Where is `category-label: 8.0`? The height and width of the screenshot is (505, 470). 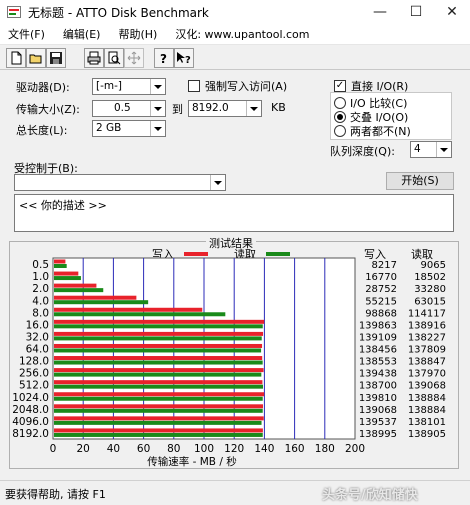 category-label: 8.0 is located at coordinates (40, 313).